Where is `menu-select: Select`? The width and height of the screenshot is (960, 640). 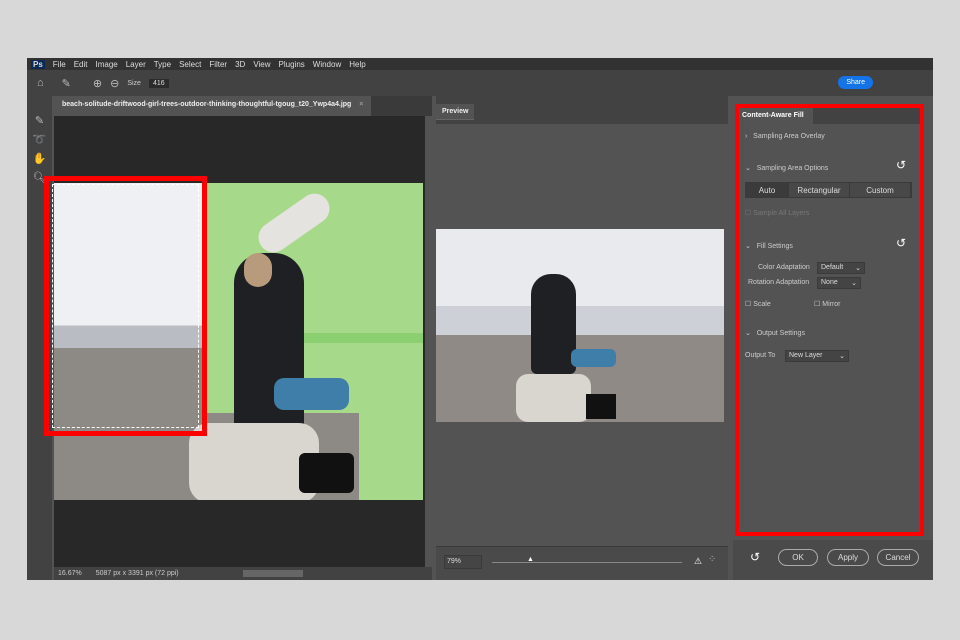
menu-select: Select is located at coordinates (190, 64).